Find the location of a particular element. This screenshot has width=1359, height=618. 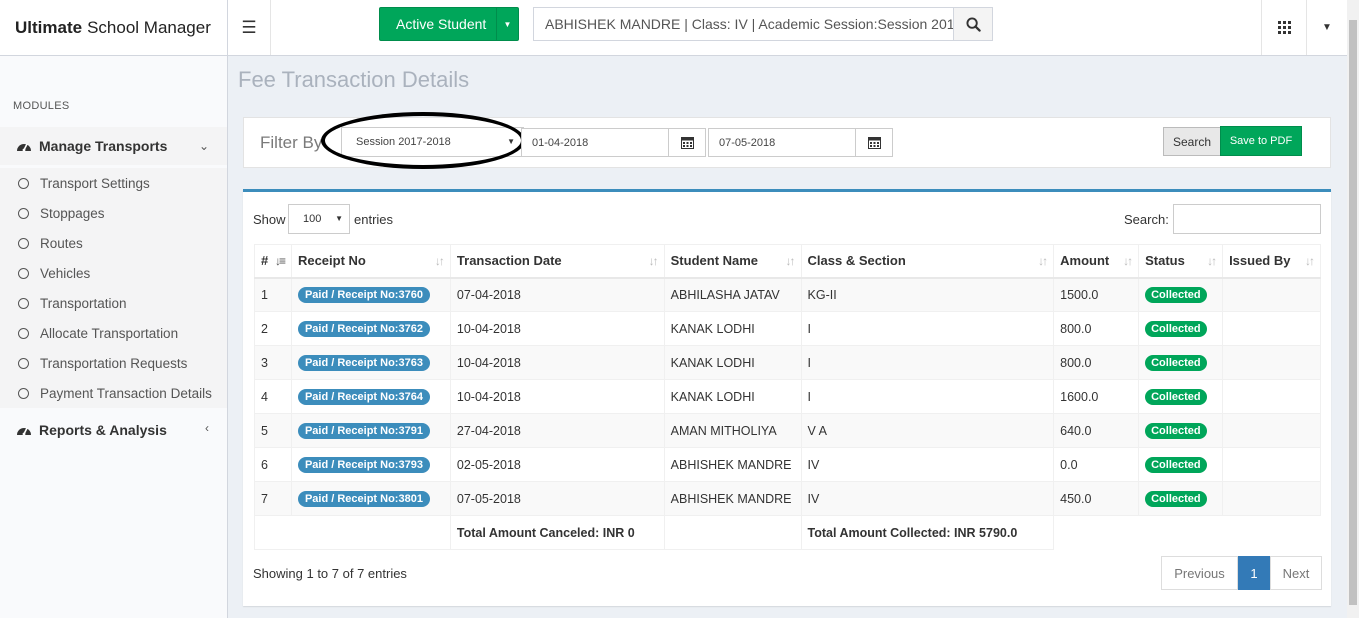

receipt-badge: Paid / Receipt No:3791 is located at coordinates (363, 430).